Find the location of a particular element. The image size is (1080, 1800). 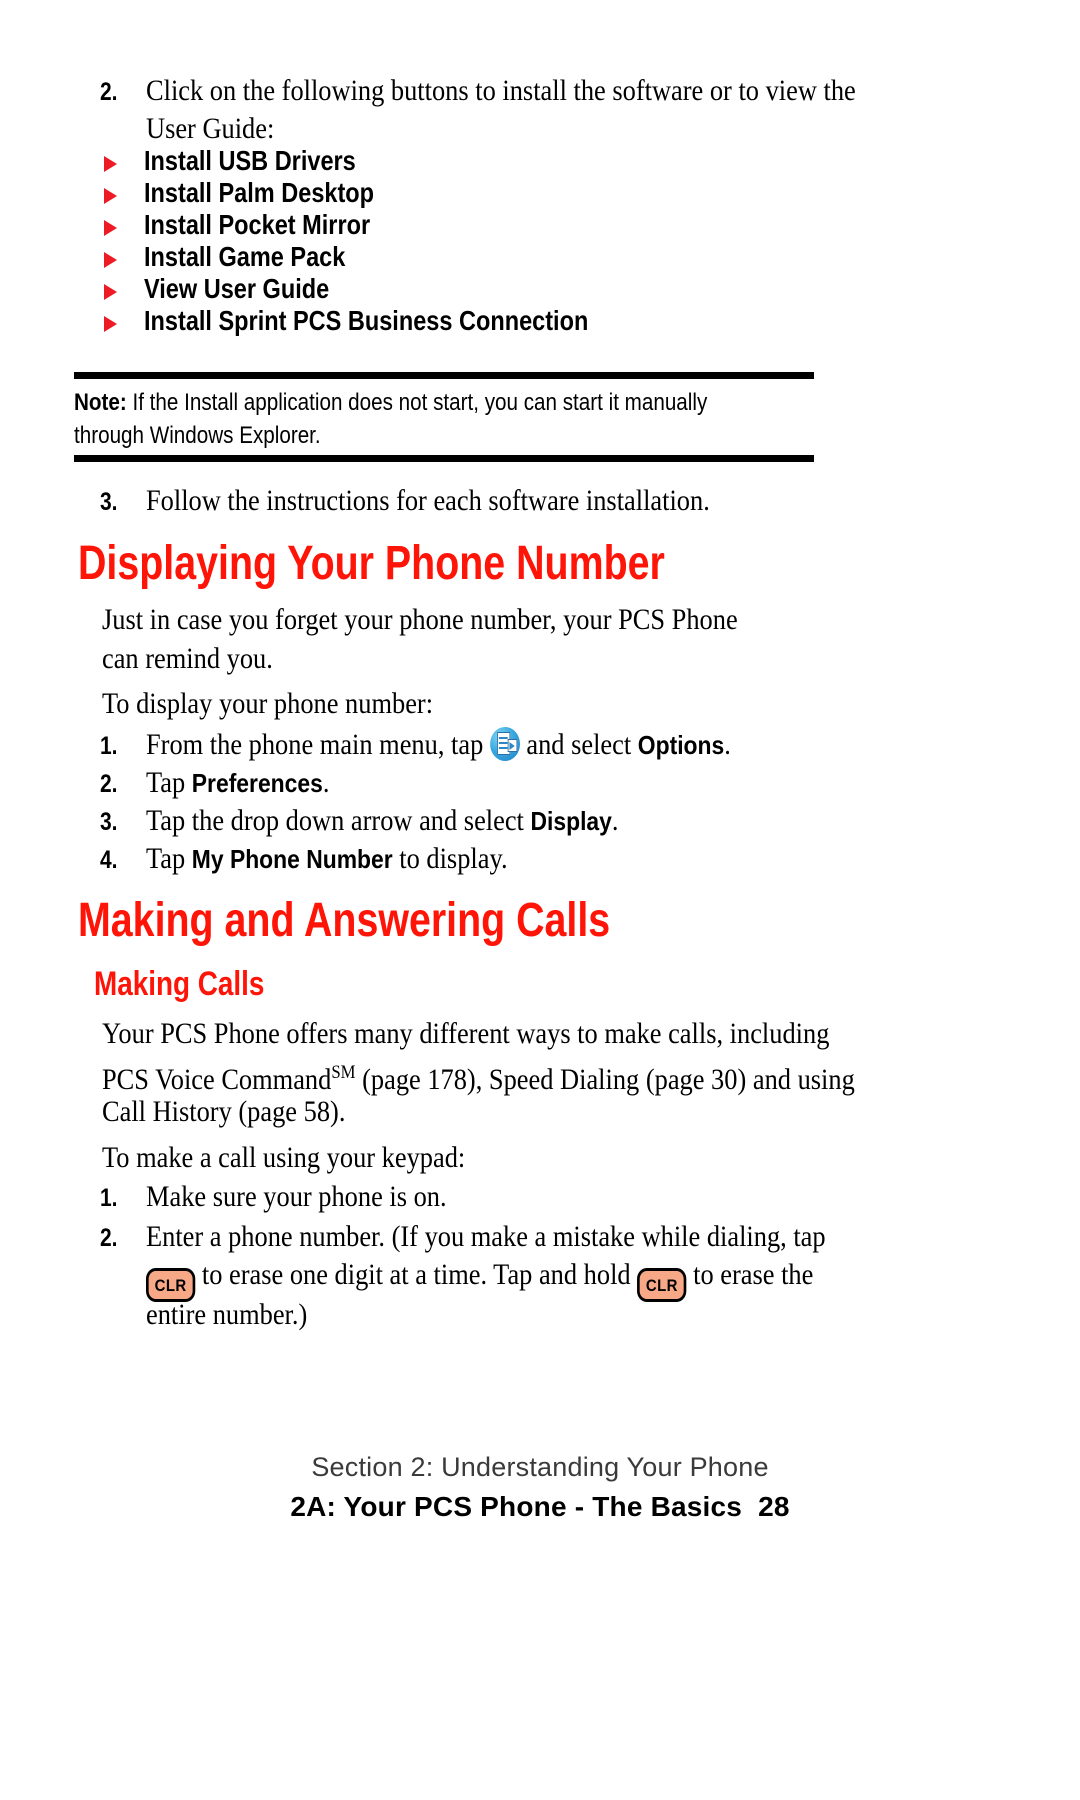

display-step-1-bold: Options is located at coordinates (681, 745).